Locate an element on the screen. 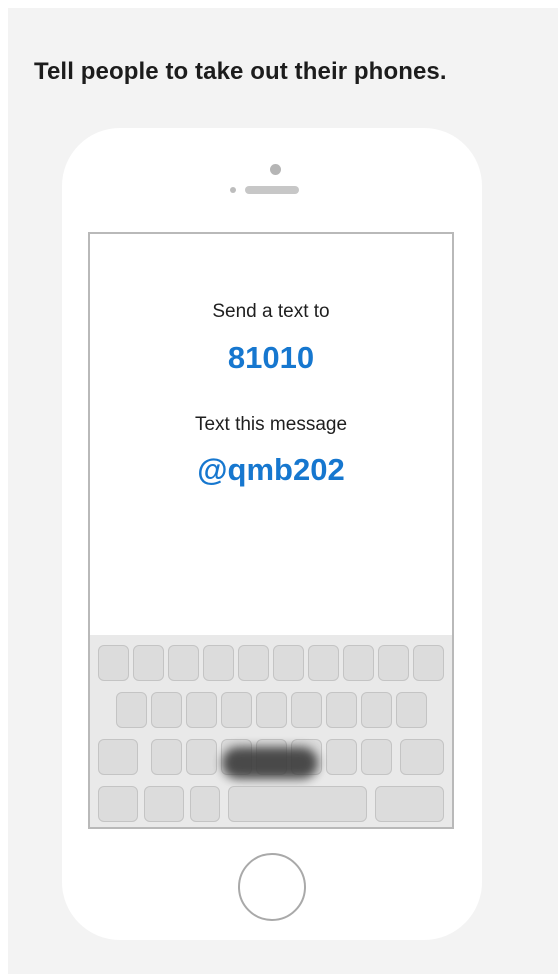 The image size is (558, 974). numbers-key is located at coordinates (118, 804).